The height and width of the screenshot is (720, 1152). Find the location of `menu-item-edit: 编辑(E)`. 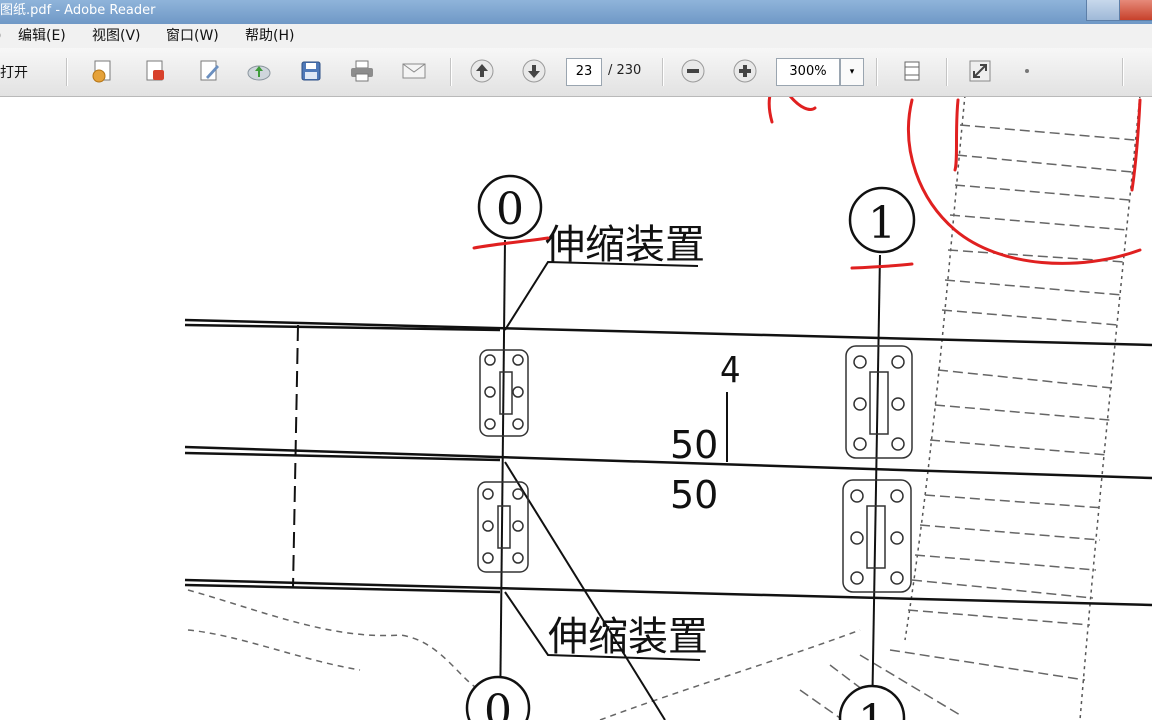

menu-item-edit: 编辑(E) is located at coordinates (42, 36).